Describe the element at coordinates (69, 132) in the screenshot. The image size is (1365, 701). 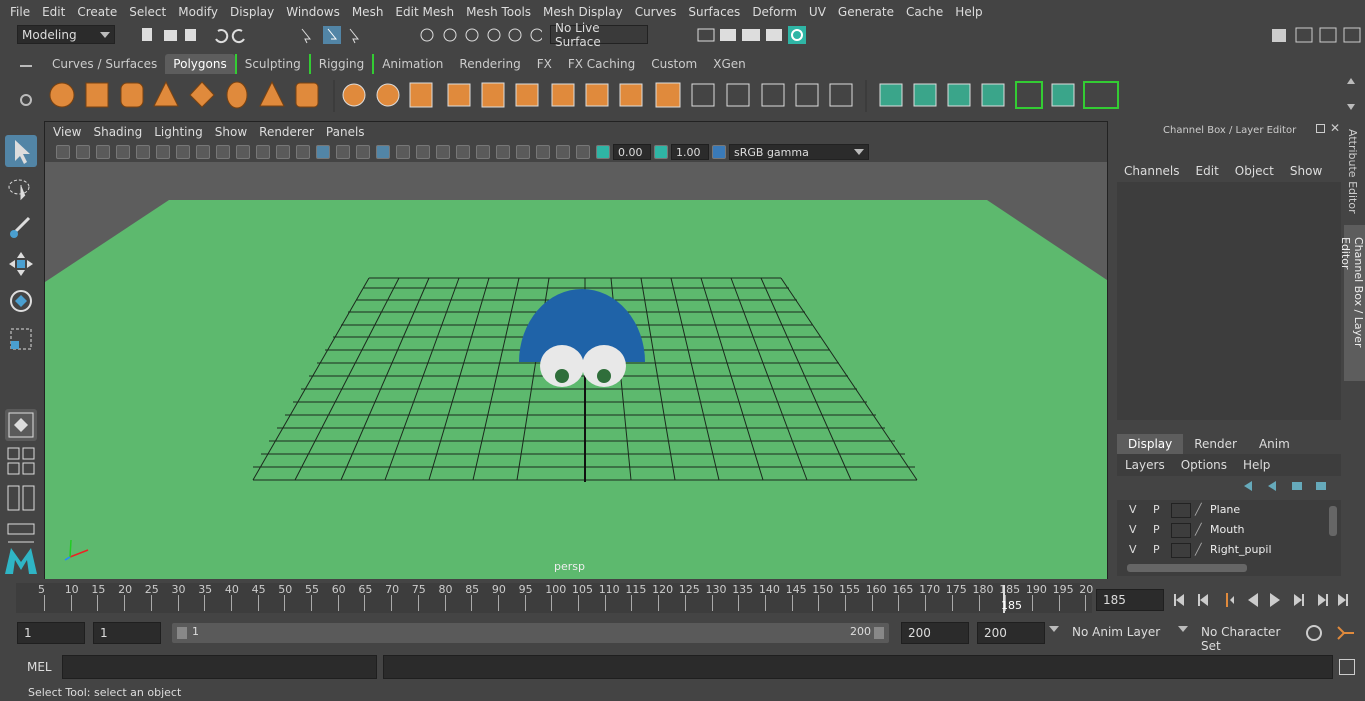
I see `vp-menu-view: View` at that location.